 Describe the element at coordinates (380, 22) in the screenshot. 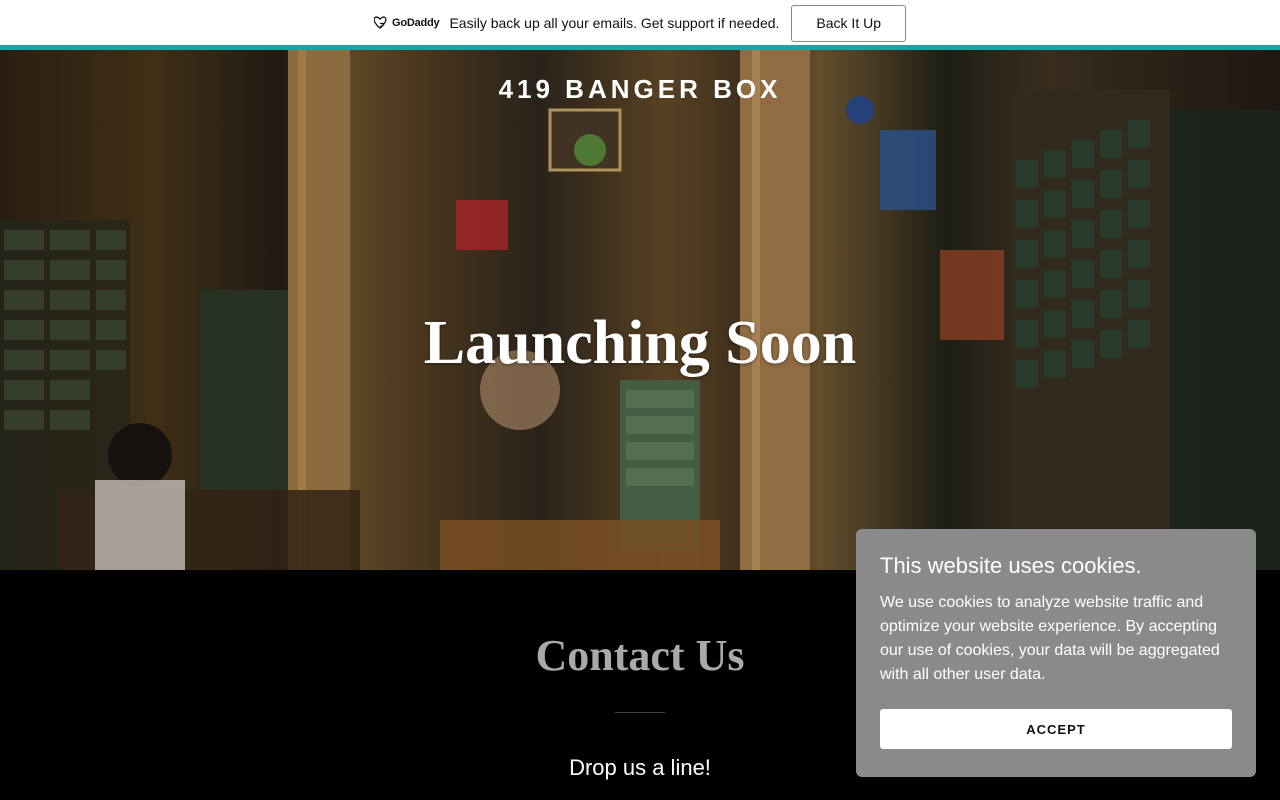

I see `godaddy-logo-icon` at that location.